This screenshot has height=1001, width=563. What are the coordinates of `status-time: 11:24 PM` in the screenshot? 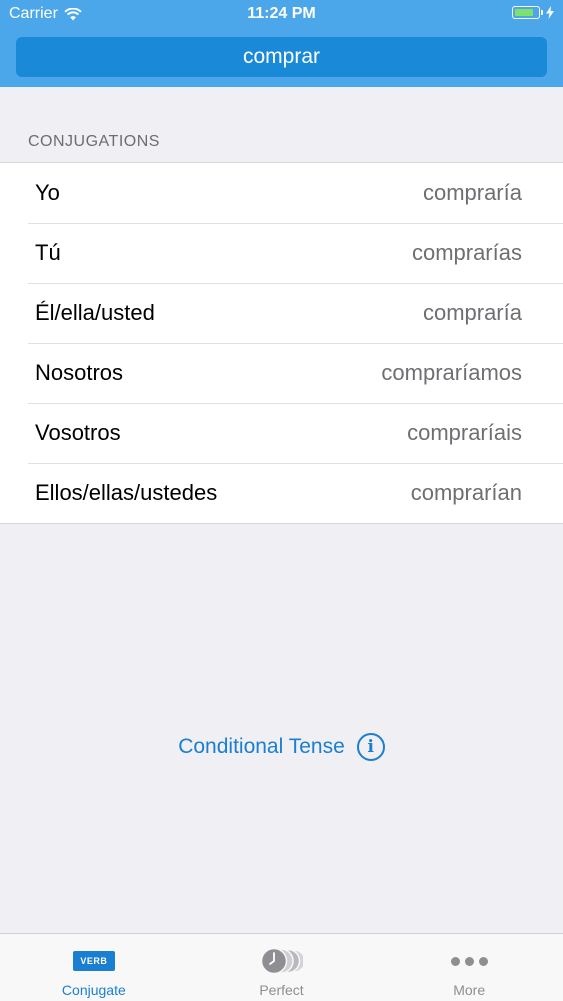 It's located at (281, 13).